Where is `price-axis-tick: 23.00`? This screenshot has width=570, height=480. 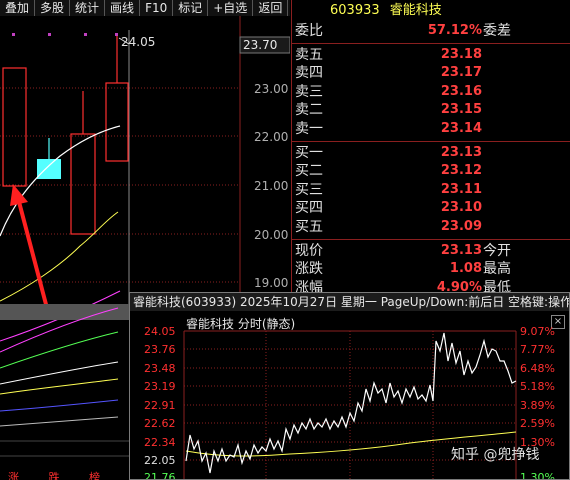 price-axis-tick: 23.00 is located at coordinates (271, 89).